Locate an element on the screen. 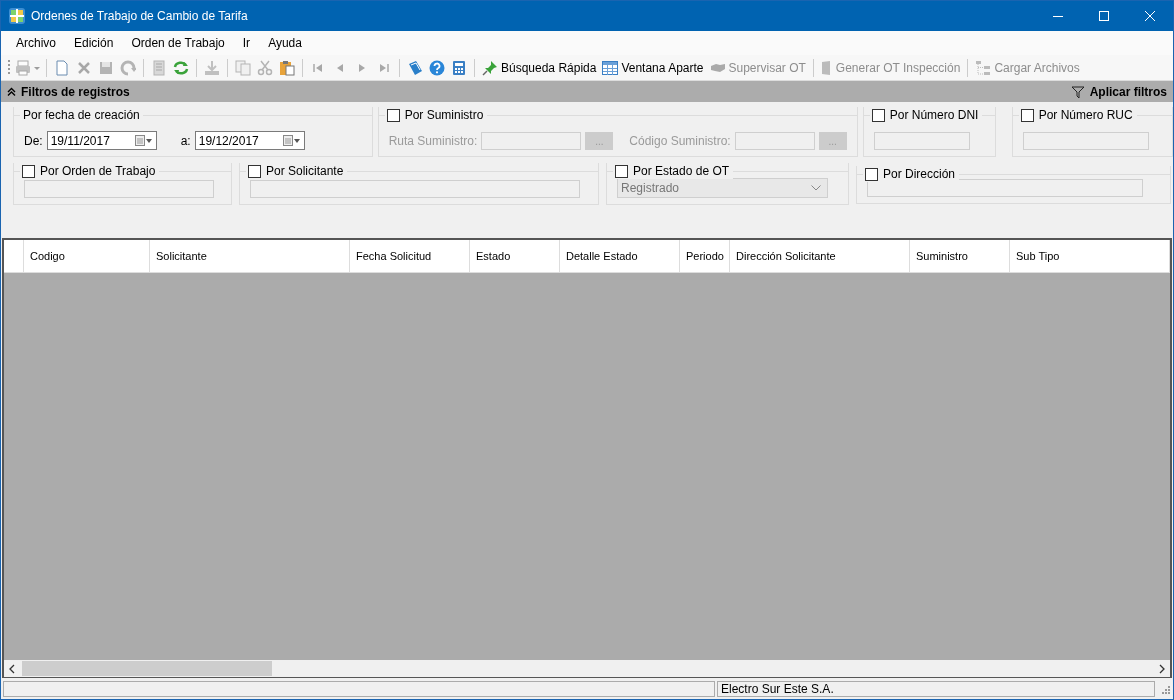 The image size is (1174, 700). menu-item: Ayuda is located at coordinates (285, 43).